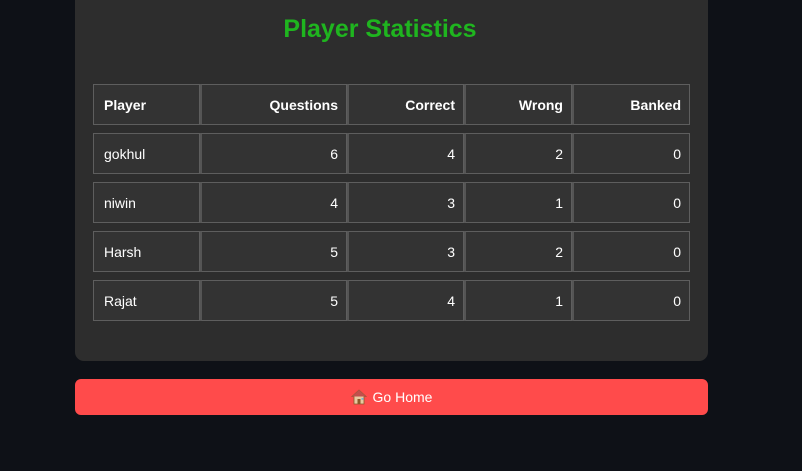  What do you see at coordinates (518, 104) in the screenshot?
I see `column-header-wrong: Wrong` at bounding box center [518, 104].